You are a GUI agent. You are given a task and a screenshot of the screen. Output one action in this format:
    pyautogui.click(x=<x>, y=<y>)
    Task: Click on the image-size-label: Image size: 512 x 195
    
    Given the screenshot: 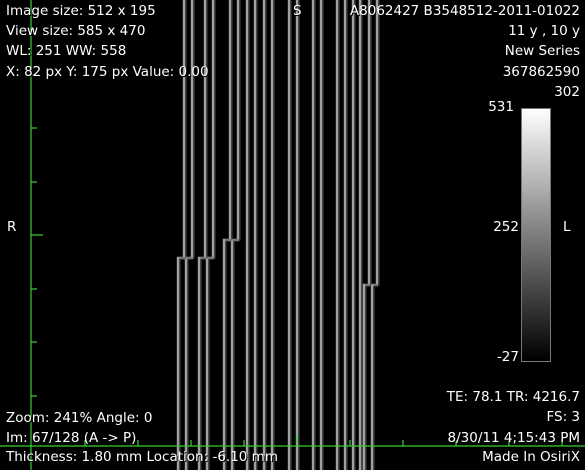 What is the action you would take?
    pyautogui.click(x=81, y=11)
    